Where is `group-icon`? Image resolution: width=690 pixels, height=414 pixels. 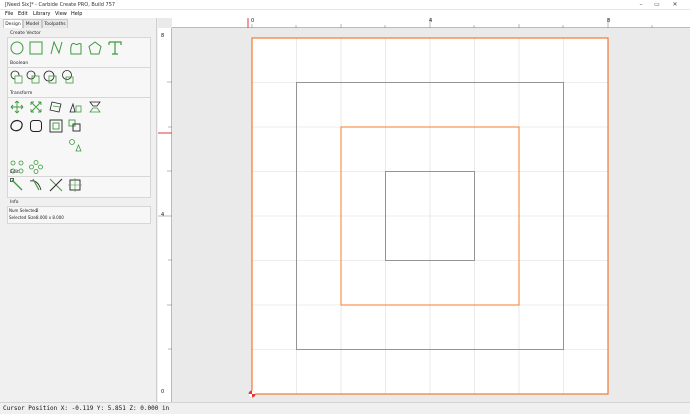
group-icon is located at coordinates (75, 126).